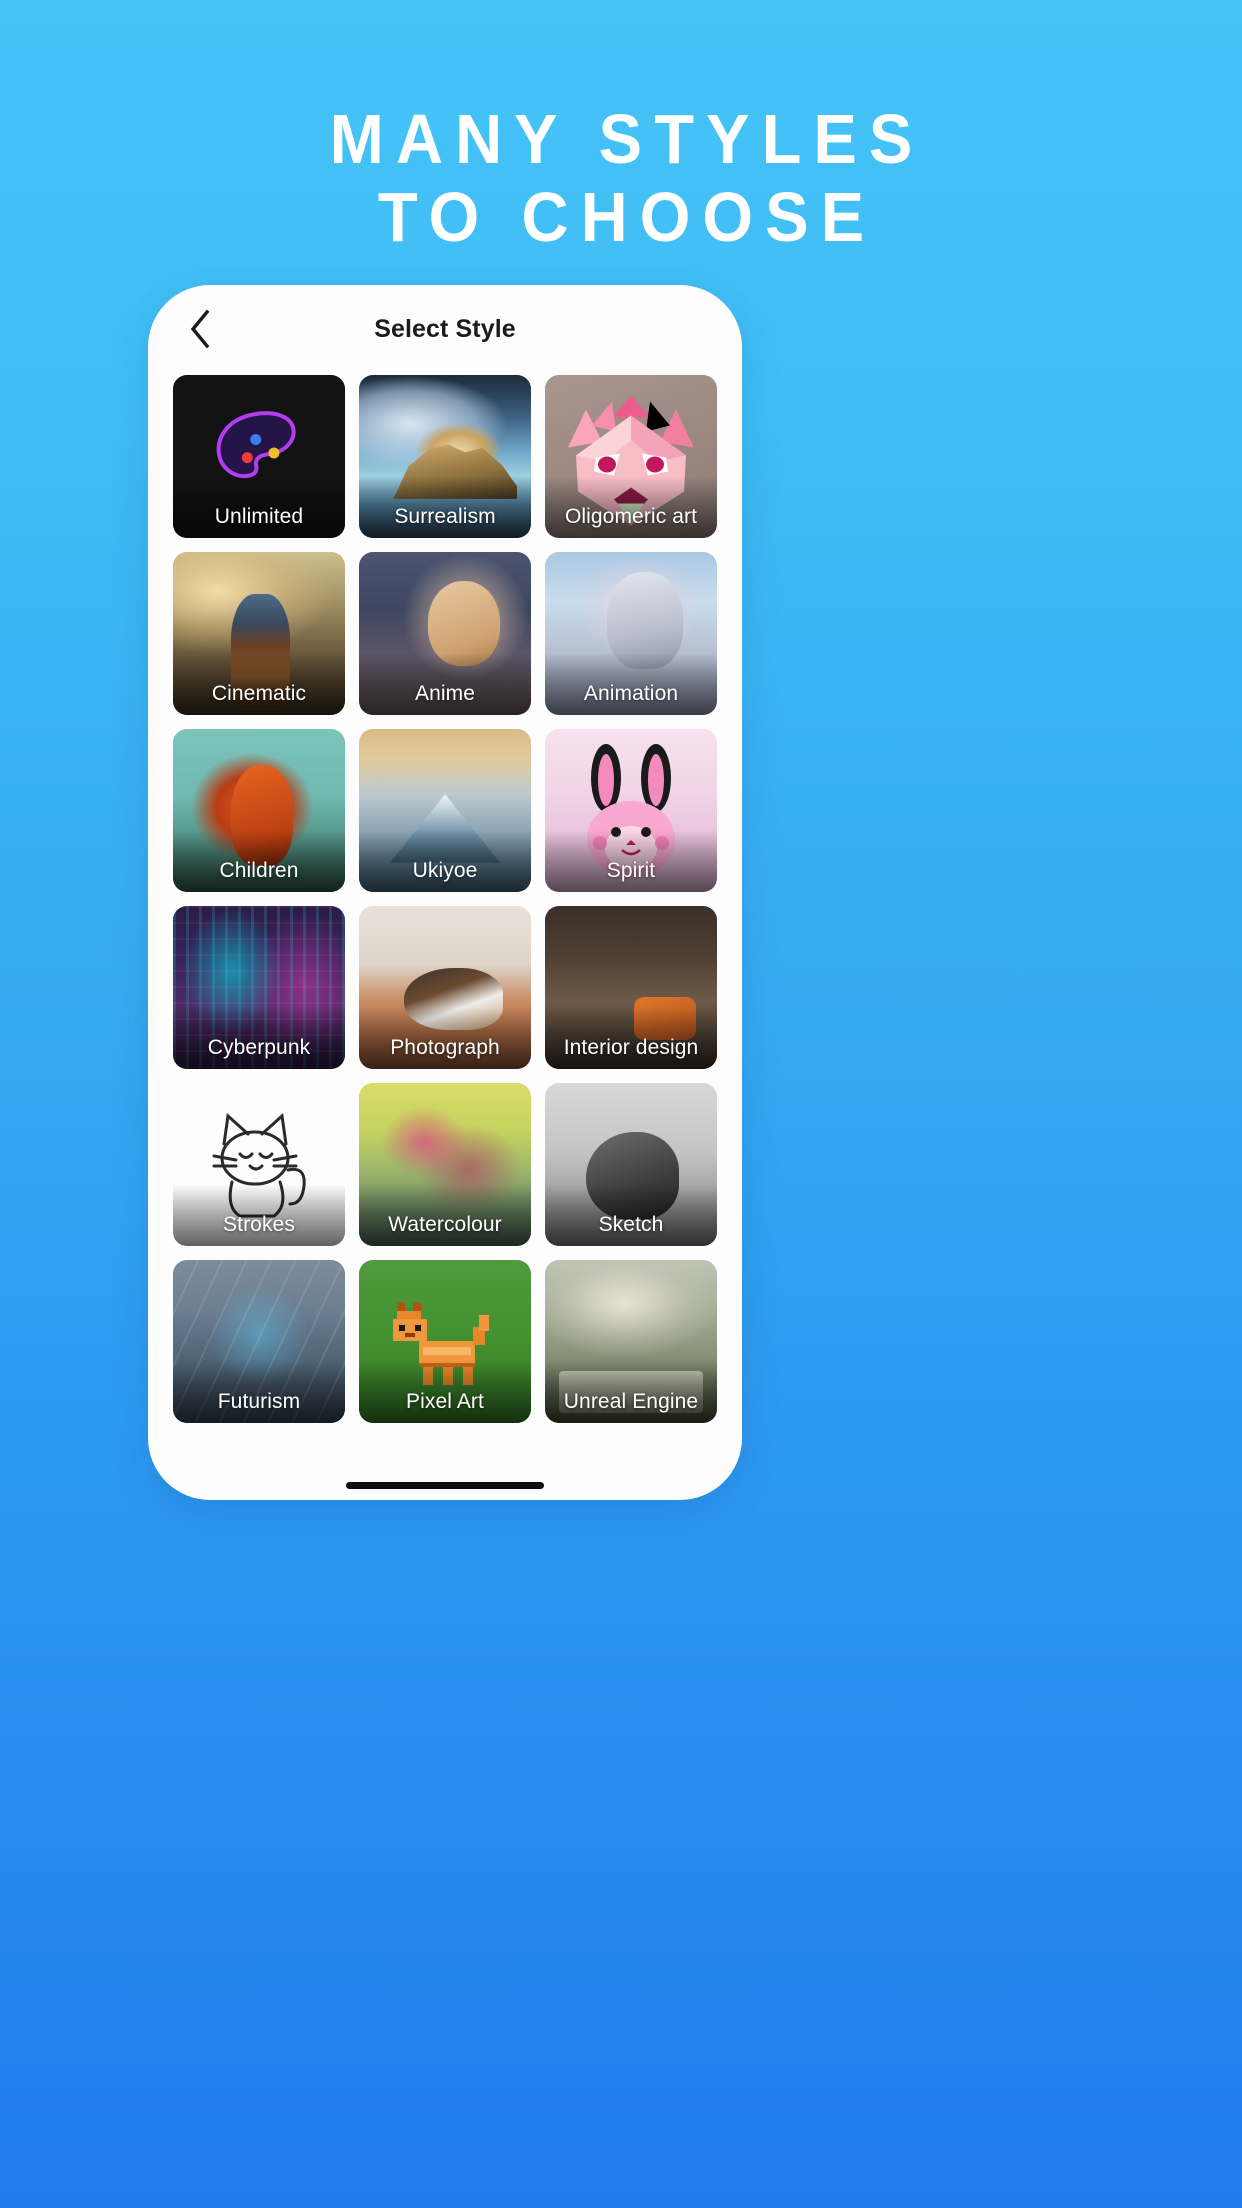 The width and height of the screenshot is (1242, 2208). I want to click on back-button, so click(200, 329).